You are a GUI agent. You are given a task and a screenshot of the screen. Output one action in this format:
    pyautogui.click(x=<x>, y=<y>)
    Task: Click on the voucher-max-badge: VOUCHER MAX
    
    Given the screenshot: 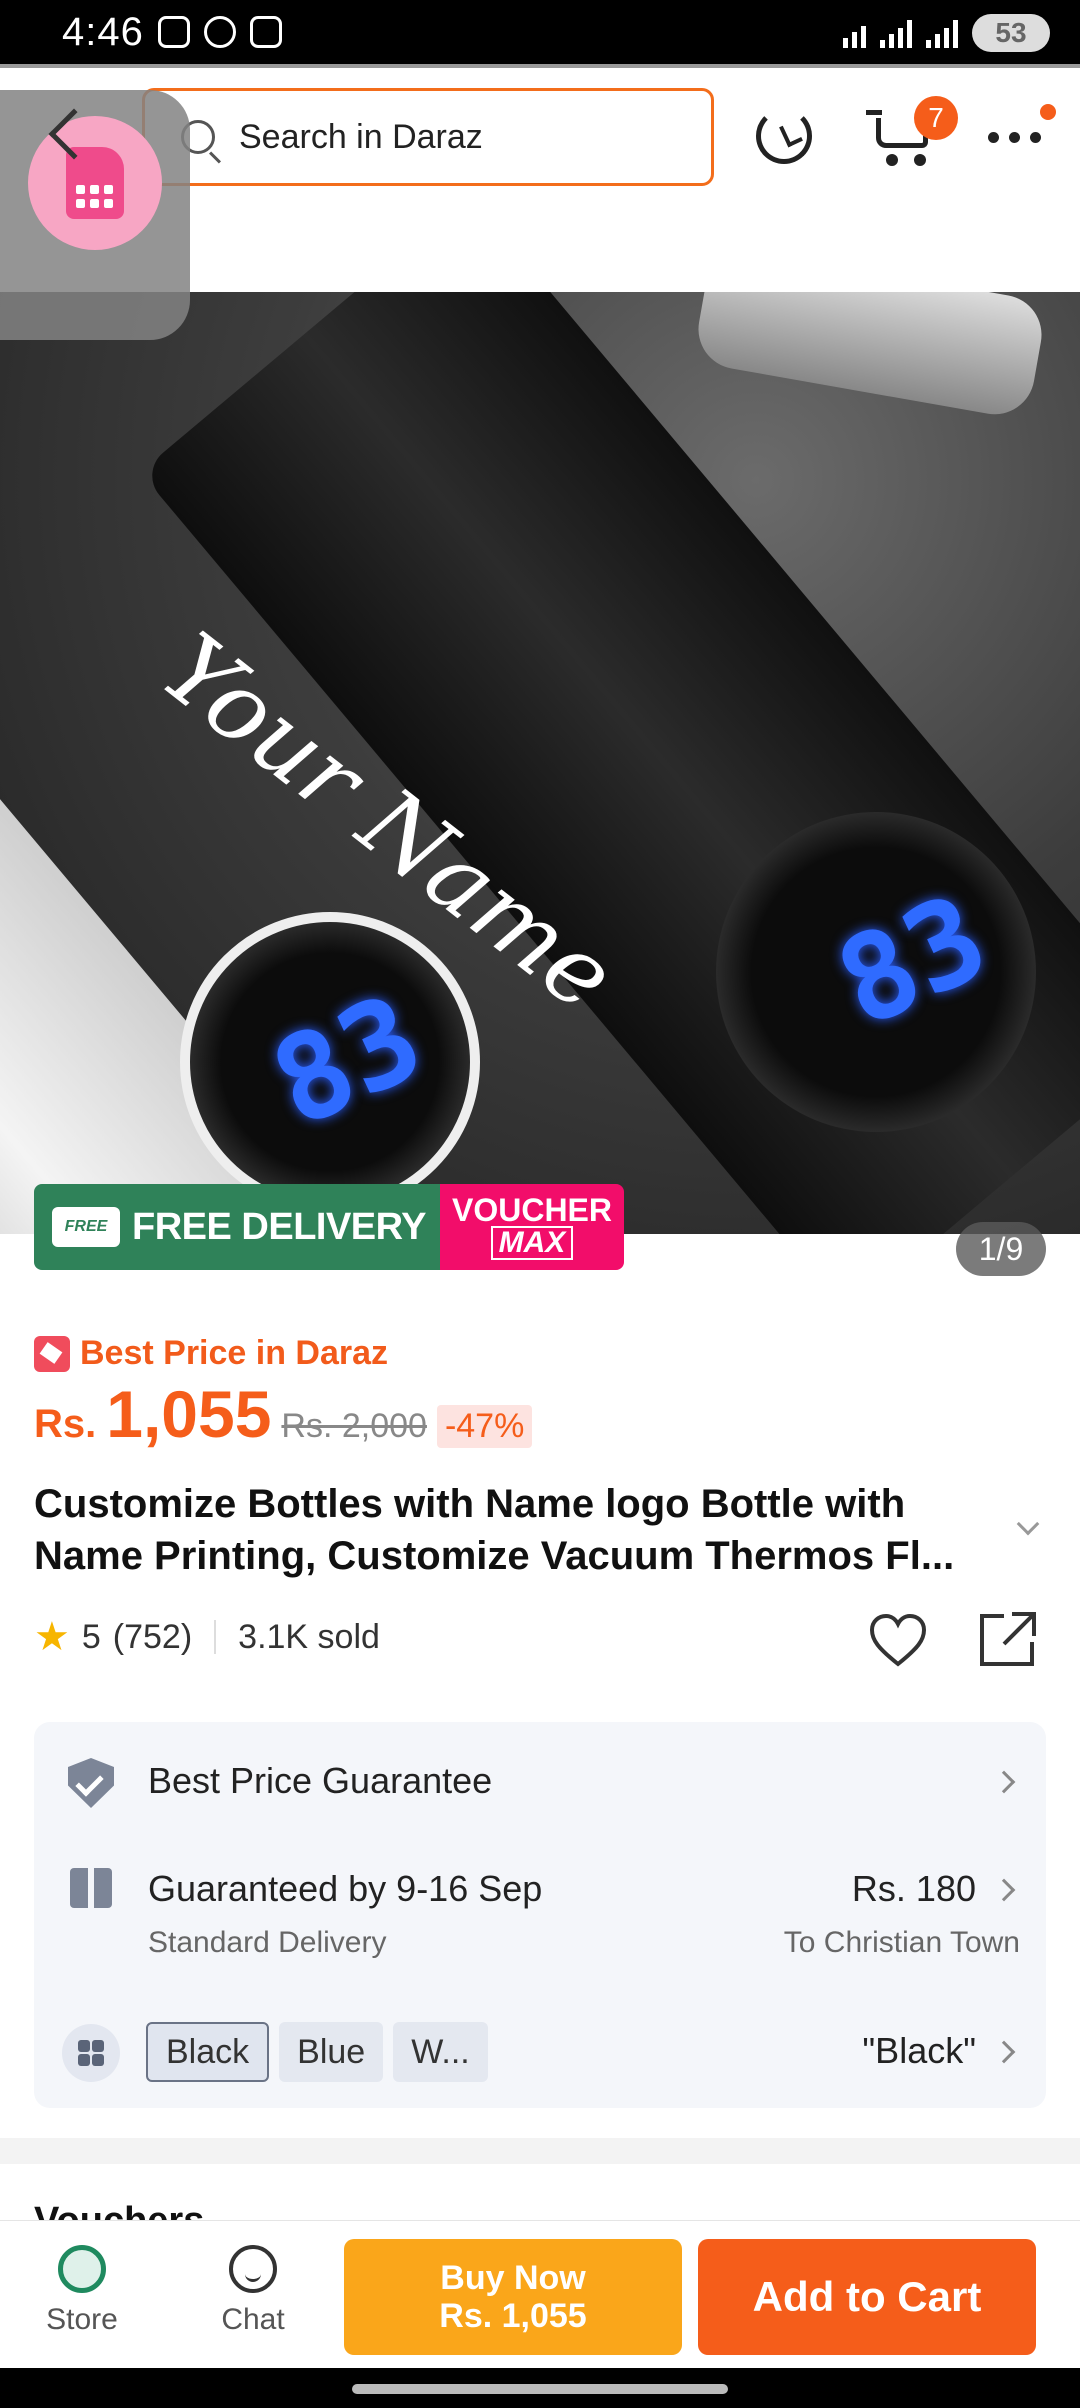 What is the action you would take?
    pyautogui.click(x=532, y=1227)
    